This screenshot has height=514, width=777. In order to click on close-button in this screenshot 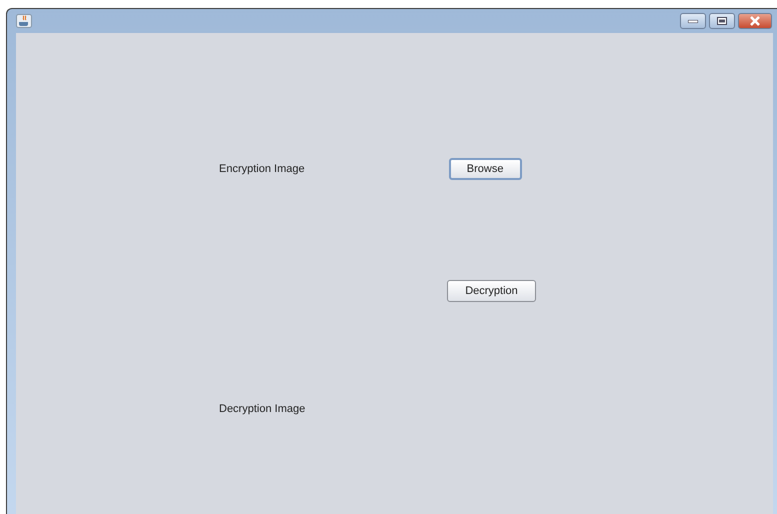, I will do `click(755, 21)`.